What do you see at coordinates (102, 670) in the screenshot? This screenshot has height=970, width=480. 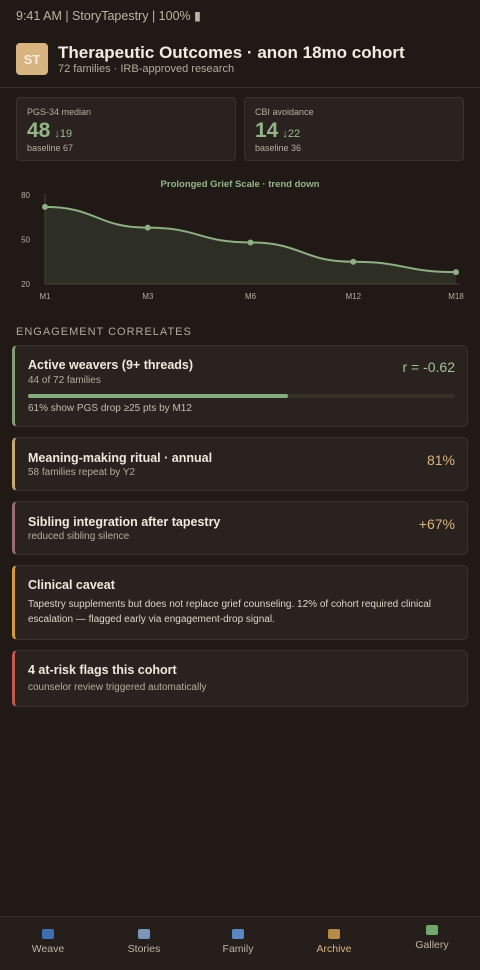 I see `card-title: 4 at-risk flags this cohort` at bounding box center [102, 670].